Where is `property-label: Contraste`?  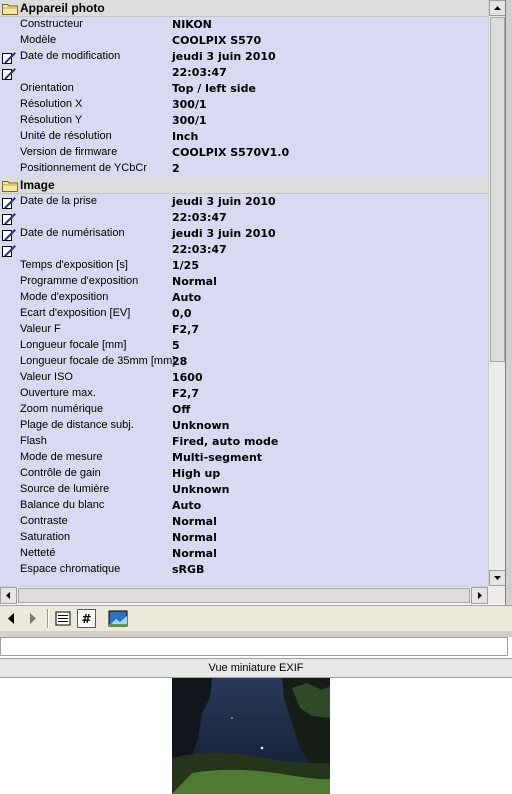 property-label: Contraste is located at coordinates (44, 521).